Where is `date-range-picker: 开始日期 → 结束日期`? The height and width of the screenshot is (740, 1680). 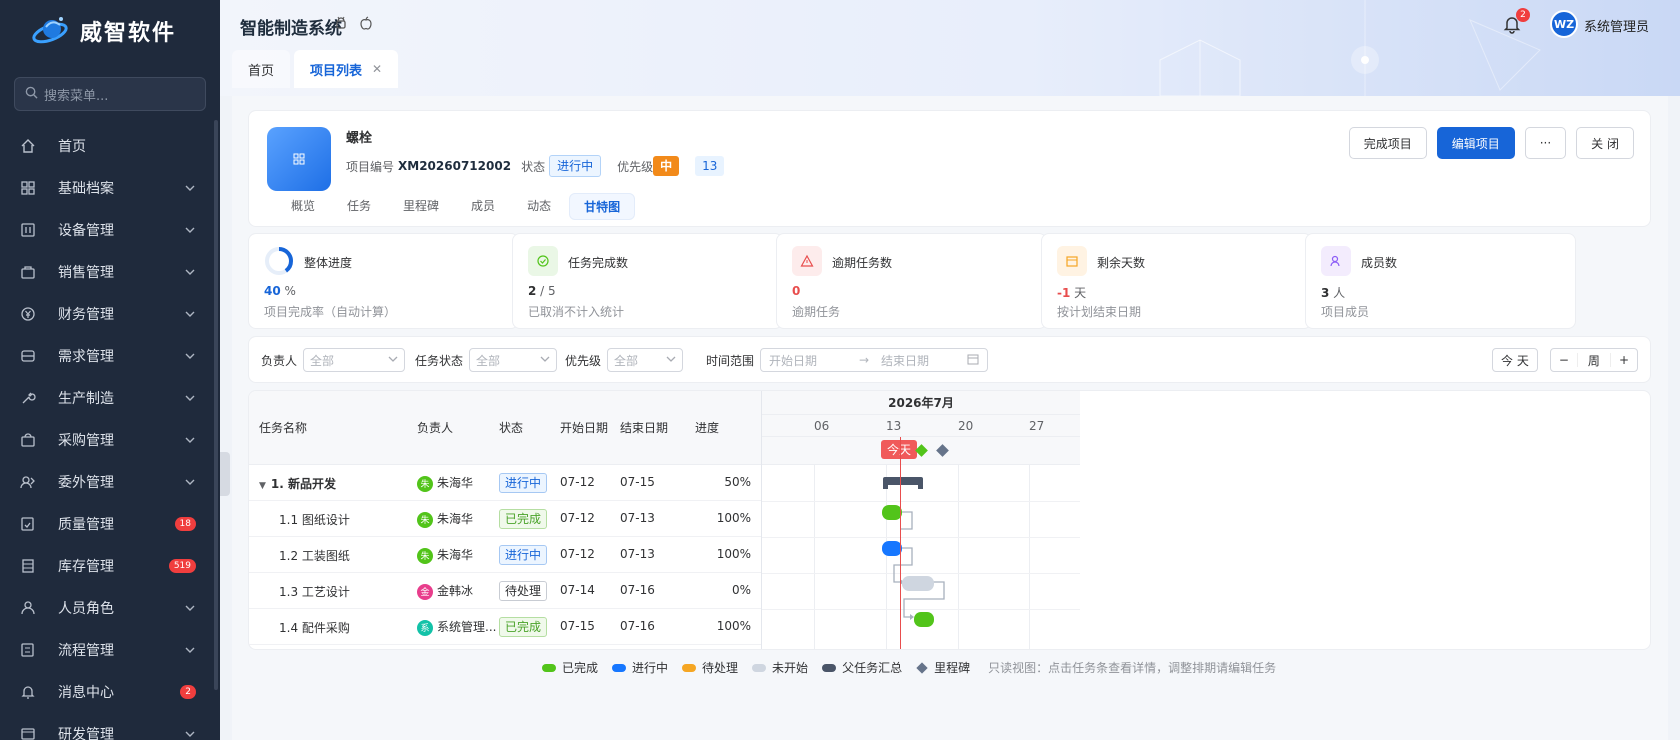 date-range-picker: 开始日期 → 结束日期 is located at coordinates (874, 360).